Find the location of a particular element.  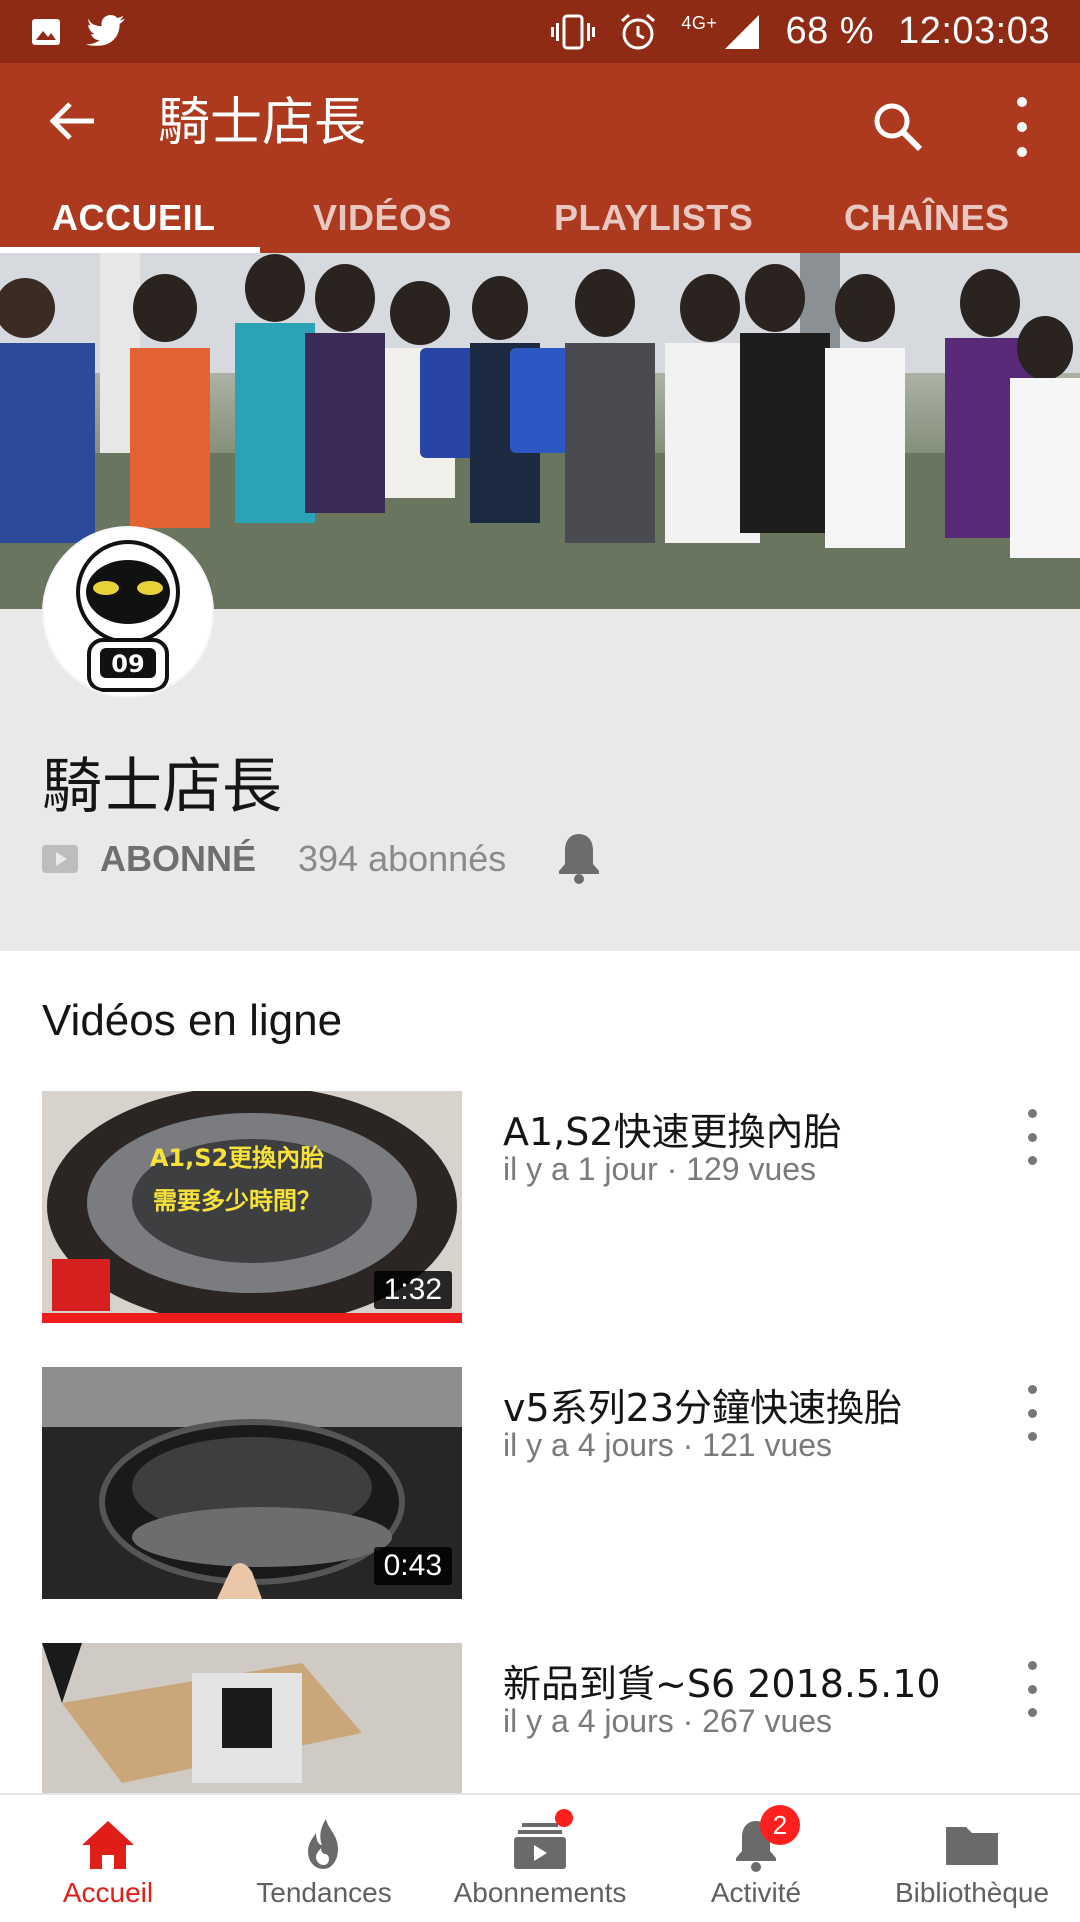

video-thumbnail: 0:43 is located at coordinates (252, 1483).